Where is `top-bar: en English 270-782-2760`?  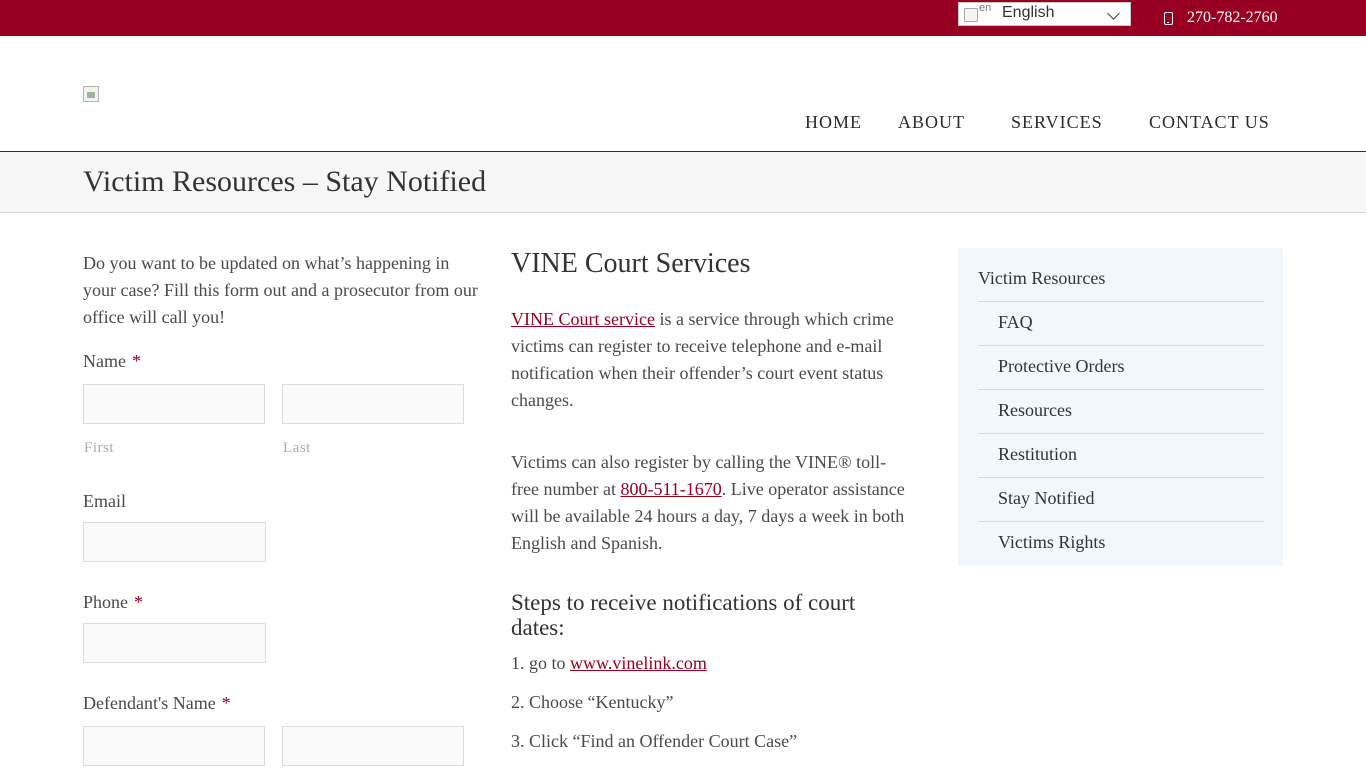 top-bar: en English 270-782-2760 is located at coordinates (683, 18).